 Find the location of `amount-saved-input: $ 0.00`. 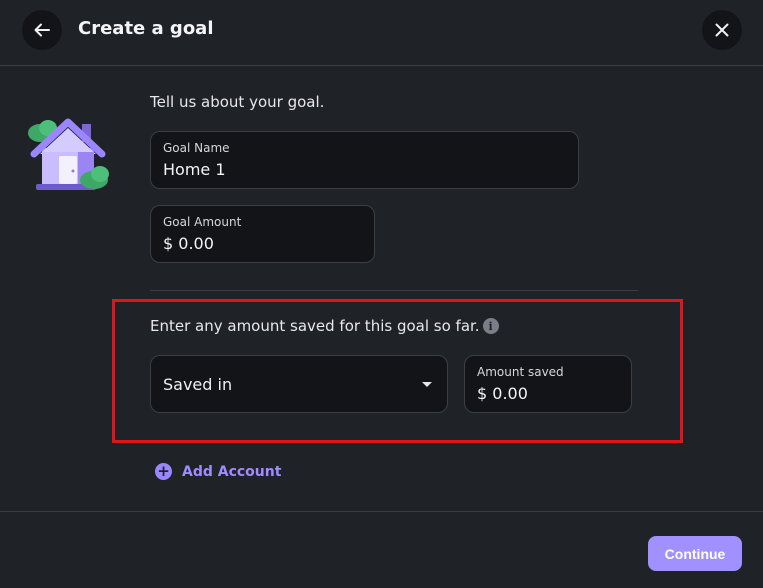

amount-saved-input: $ 0.00 is located at coordinates (548, 393).